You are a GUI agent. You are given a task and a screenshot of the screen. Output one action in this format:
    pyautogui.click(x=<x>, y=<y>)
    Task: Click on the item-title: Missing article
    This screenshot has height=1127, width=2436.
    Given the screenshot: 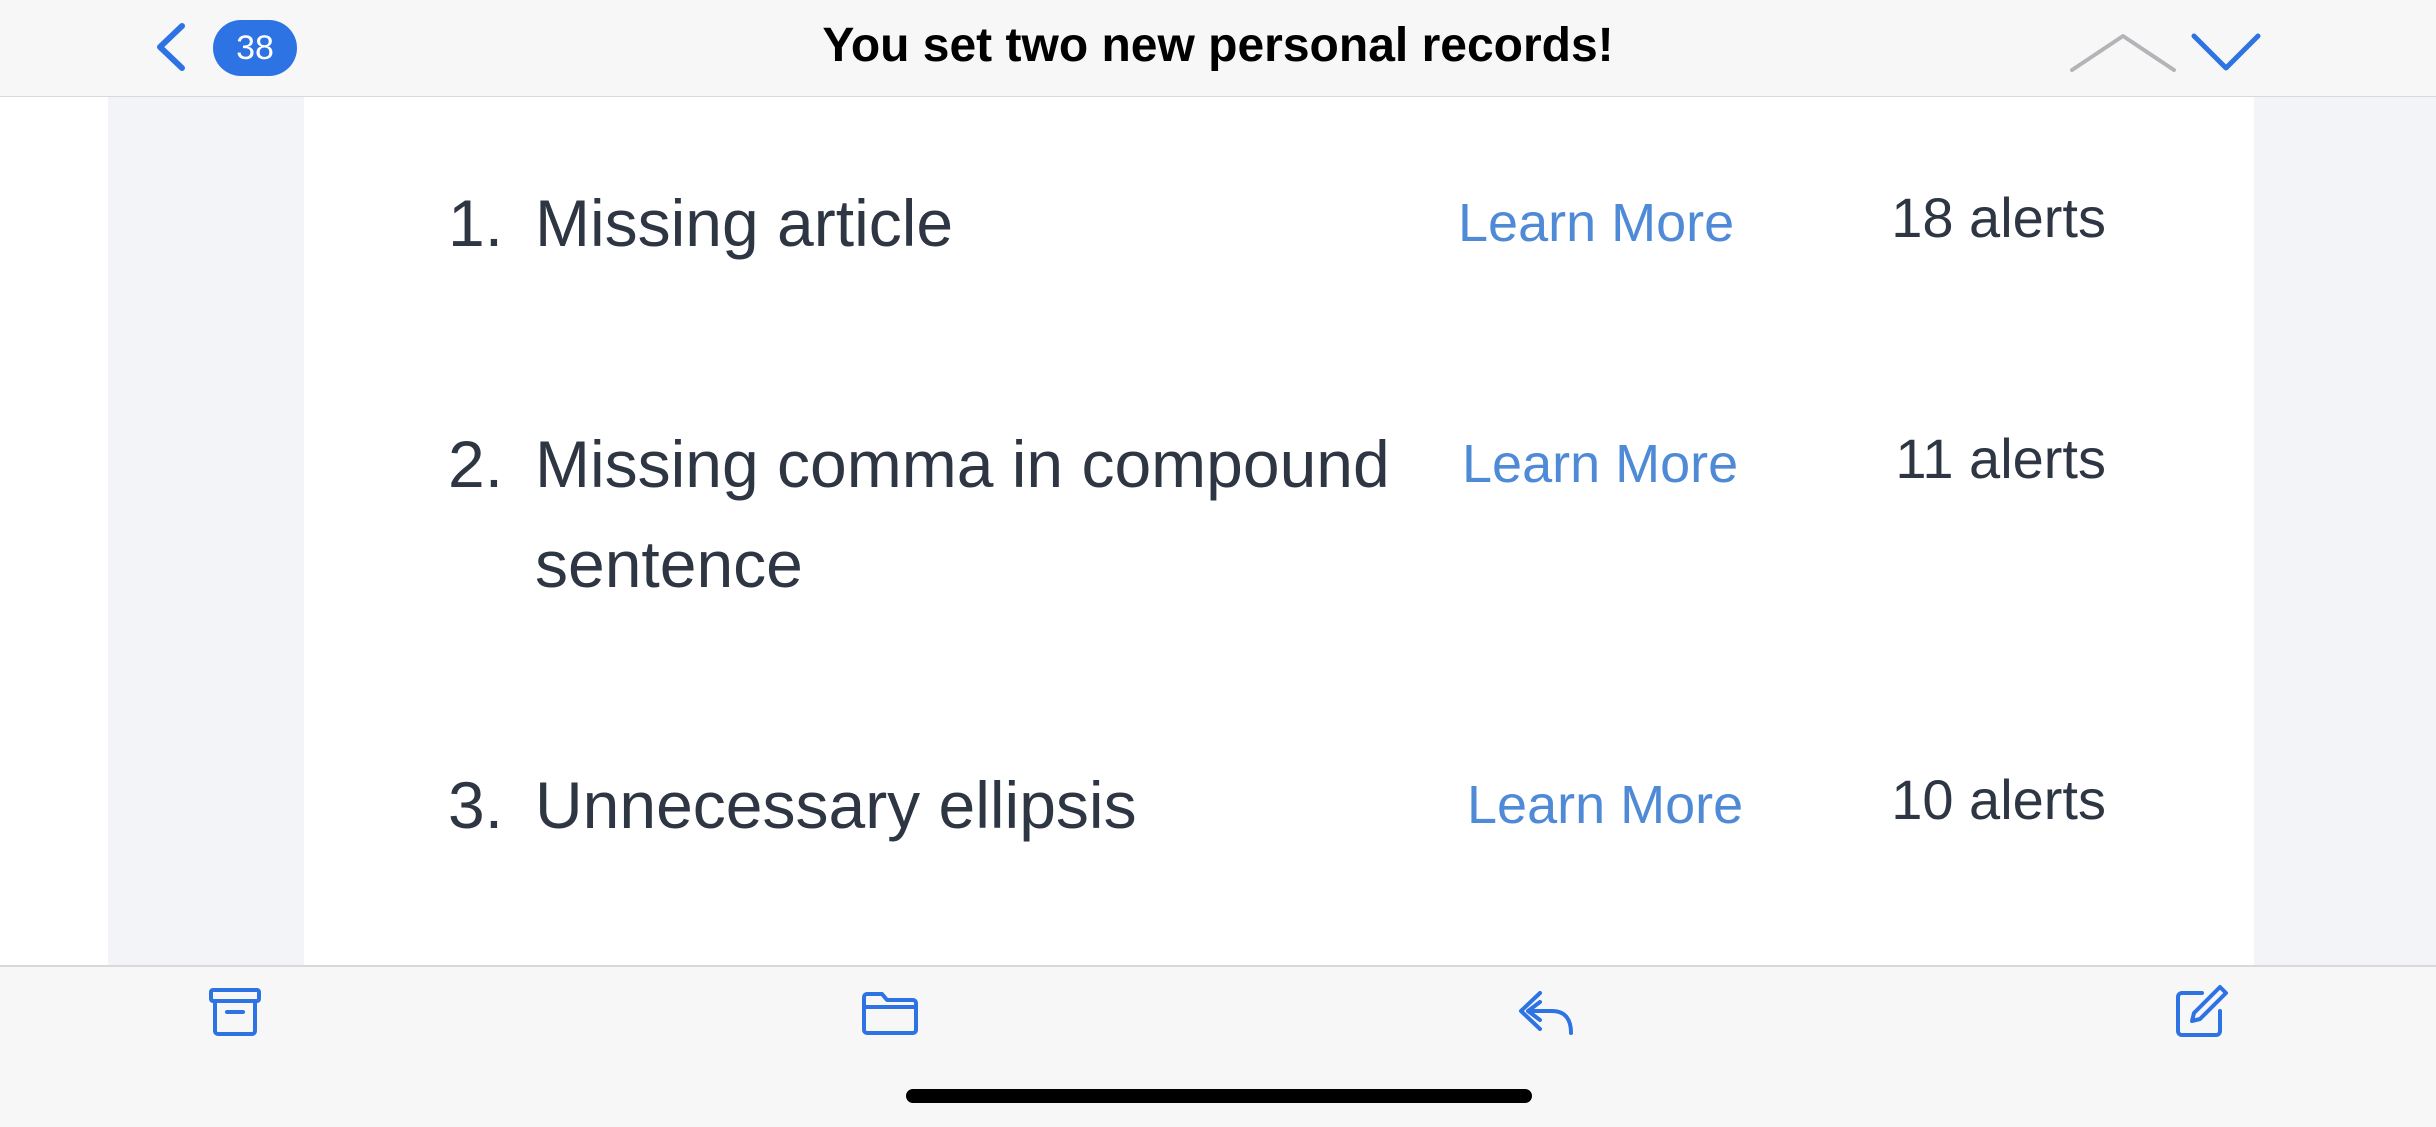 What is the action you would take?
    pyautogui.click(x=744, y=223)
    